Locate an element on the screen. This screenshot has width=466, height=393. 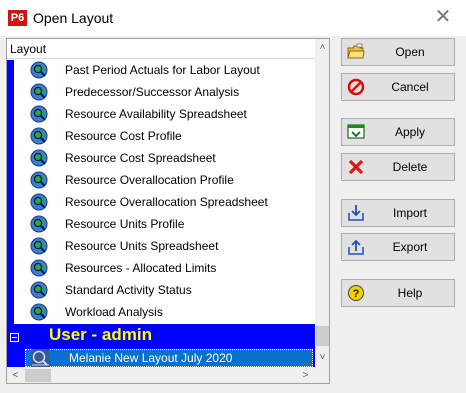
apply-button: Apply is located at coordinates (398, 132).